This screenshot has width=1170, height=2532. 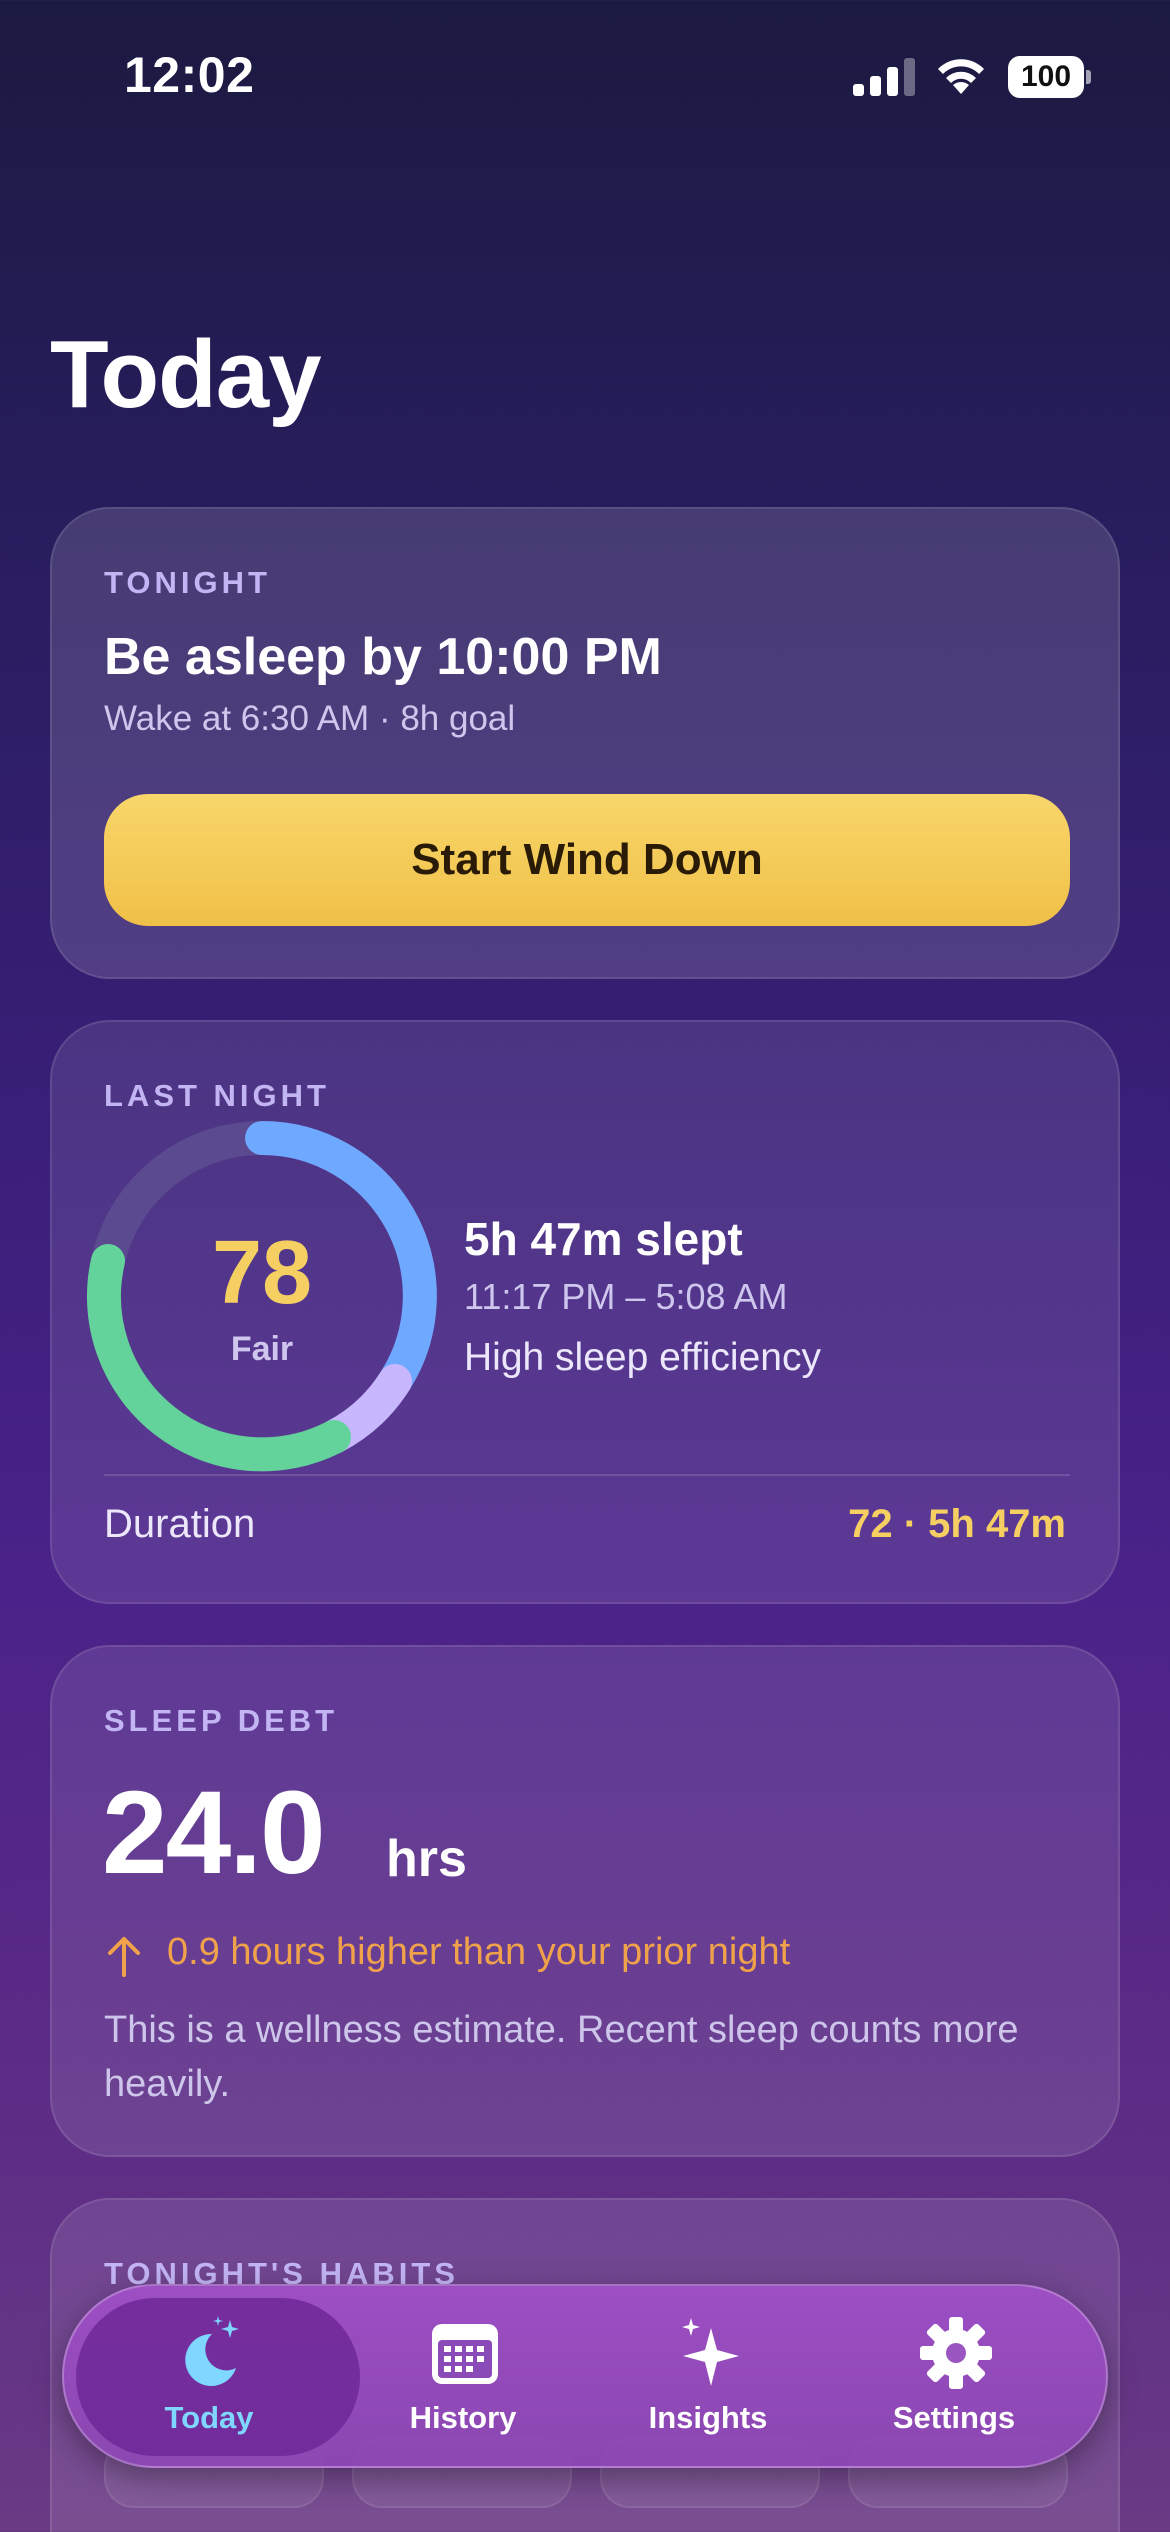 What do you see at coordinates (626, 1296) in the screenshot?
I see `sleep-time-range: 11:17 PM – 5:08 AM` at bounding box center [626, 1296].